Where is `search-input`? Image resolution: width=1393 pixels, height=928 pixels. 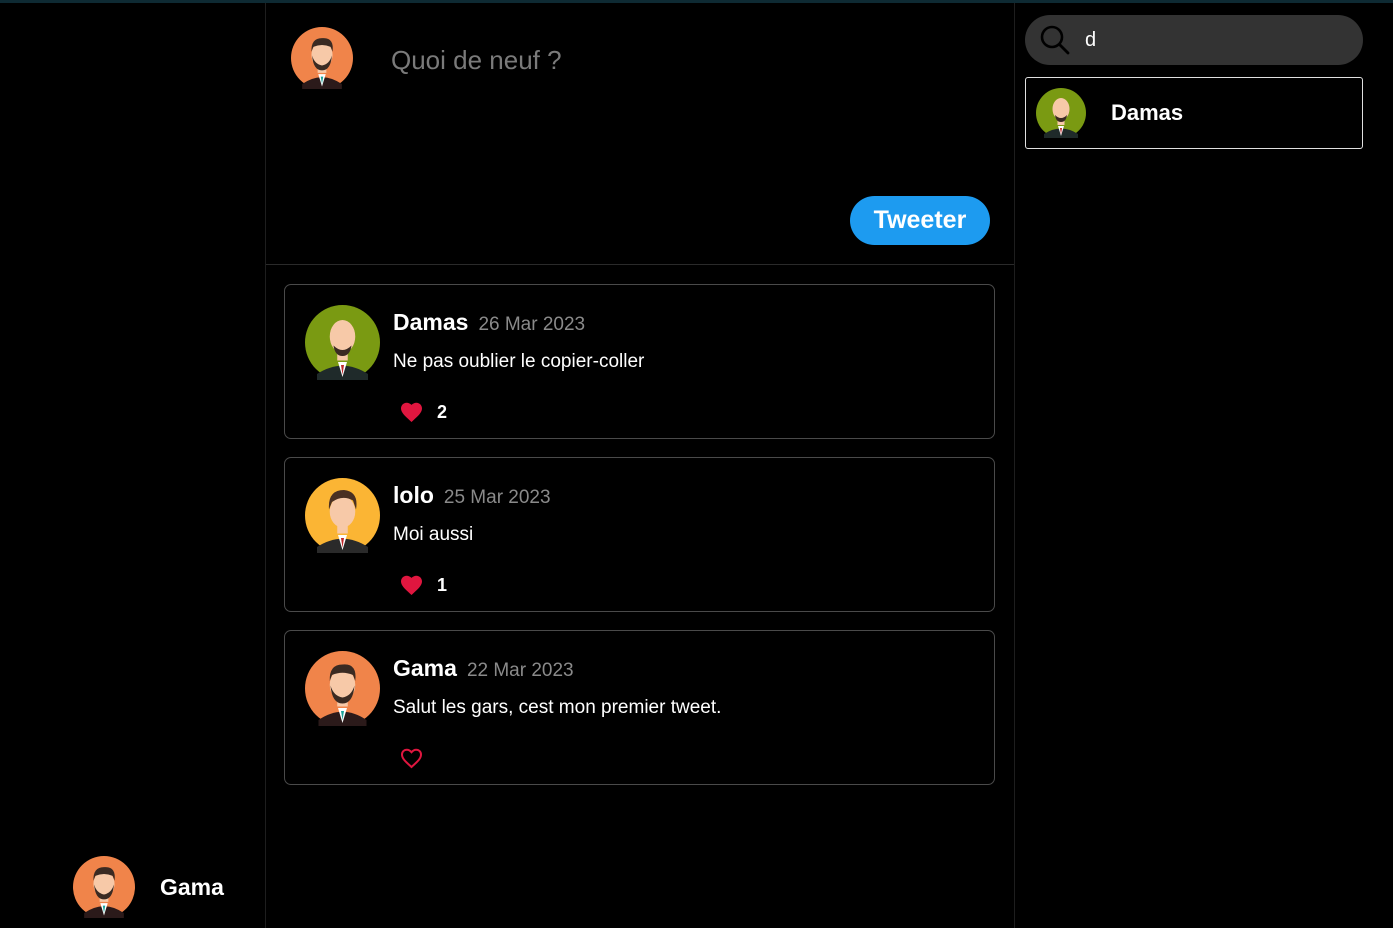
search-input is located at coordinates (1215, 40).